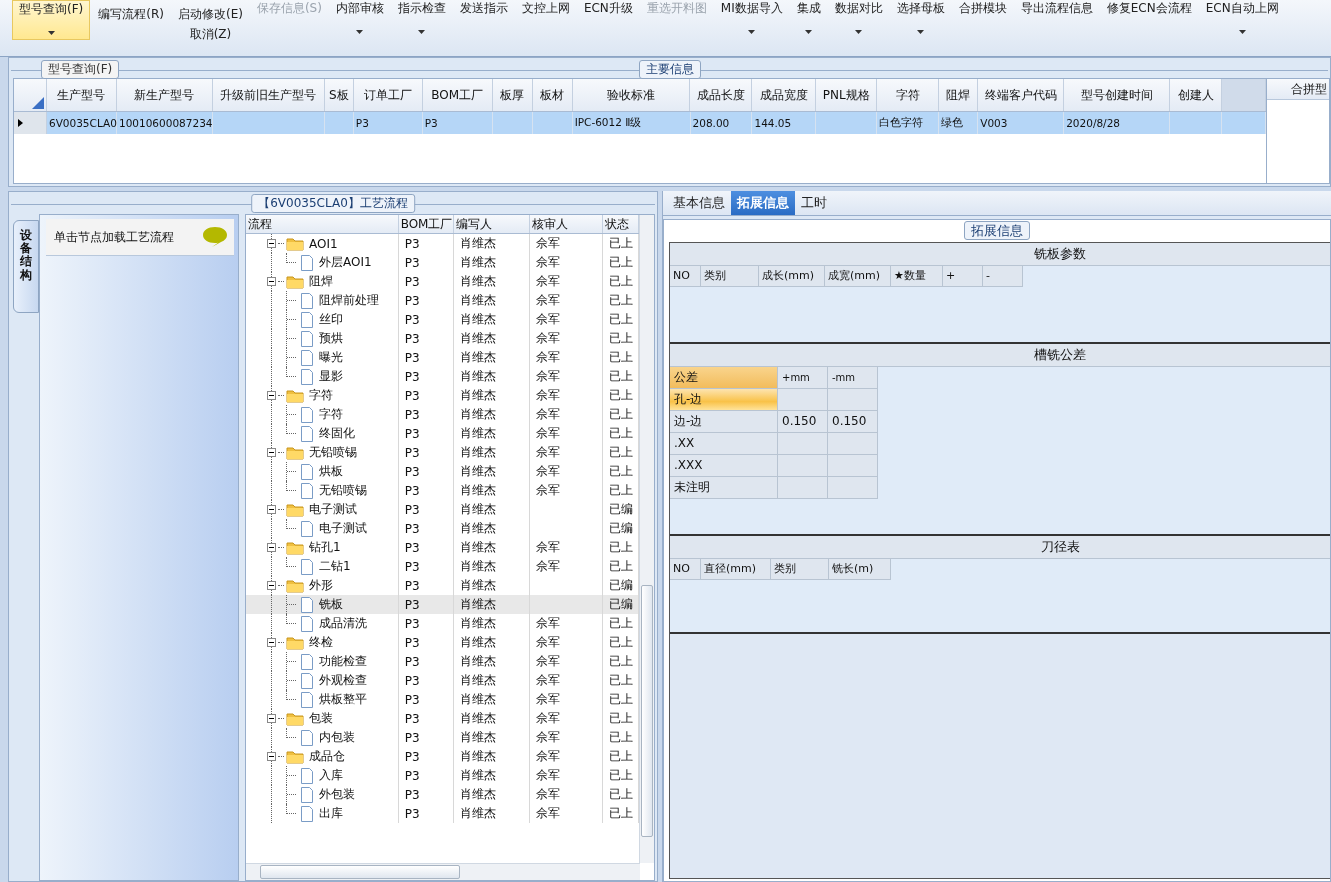 This screenshot has width=1331, height=882. Describe the element at coordinates (1056, 20) in the screenshot. I see `toolbar-button: 导出流程信息` at that location.